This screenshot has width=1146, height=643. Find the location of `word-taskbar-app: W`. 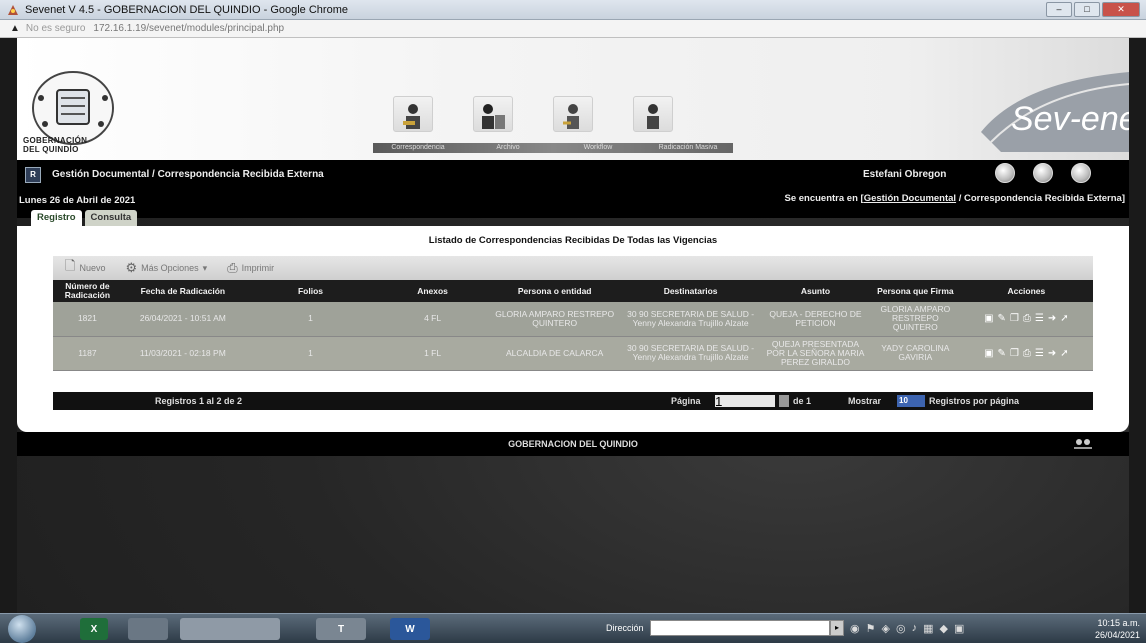

word-taskbar-app: W is located at coordinates (410, 629).